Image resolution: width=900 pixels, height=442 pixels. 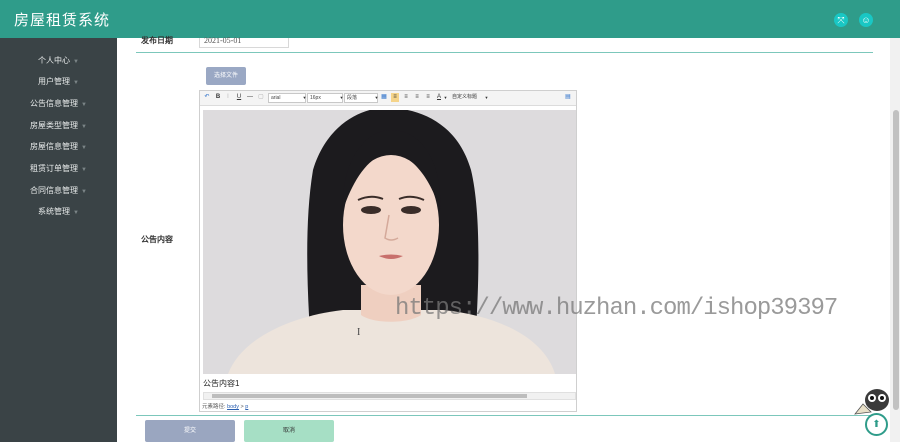 What do you see at coordinates (896, 260) in the screenshot?
I see `page-scroll-thumb` at bounding box center [896, 260].